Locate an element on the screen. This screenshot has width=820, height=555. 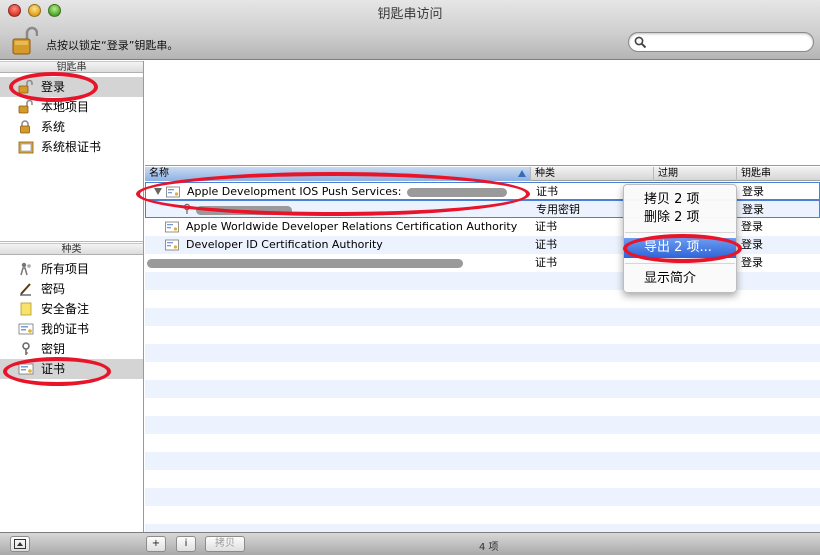
toggle-sidebar-button is located at coordinates (20, 544).